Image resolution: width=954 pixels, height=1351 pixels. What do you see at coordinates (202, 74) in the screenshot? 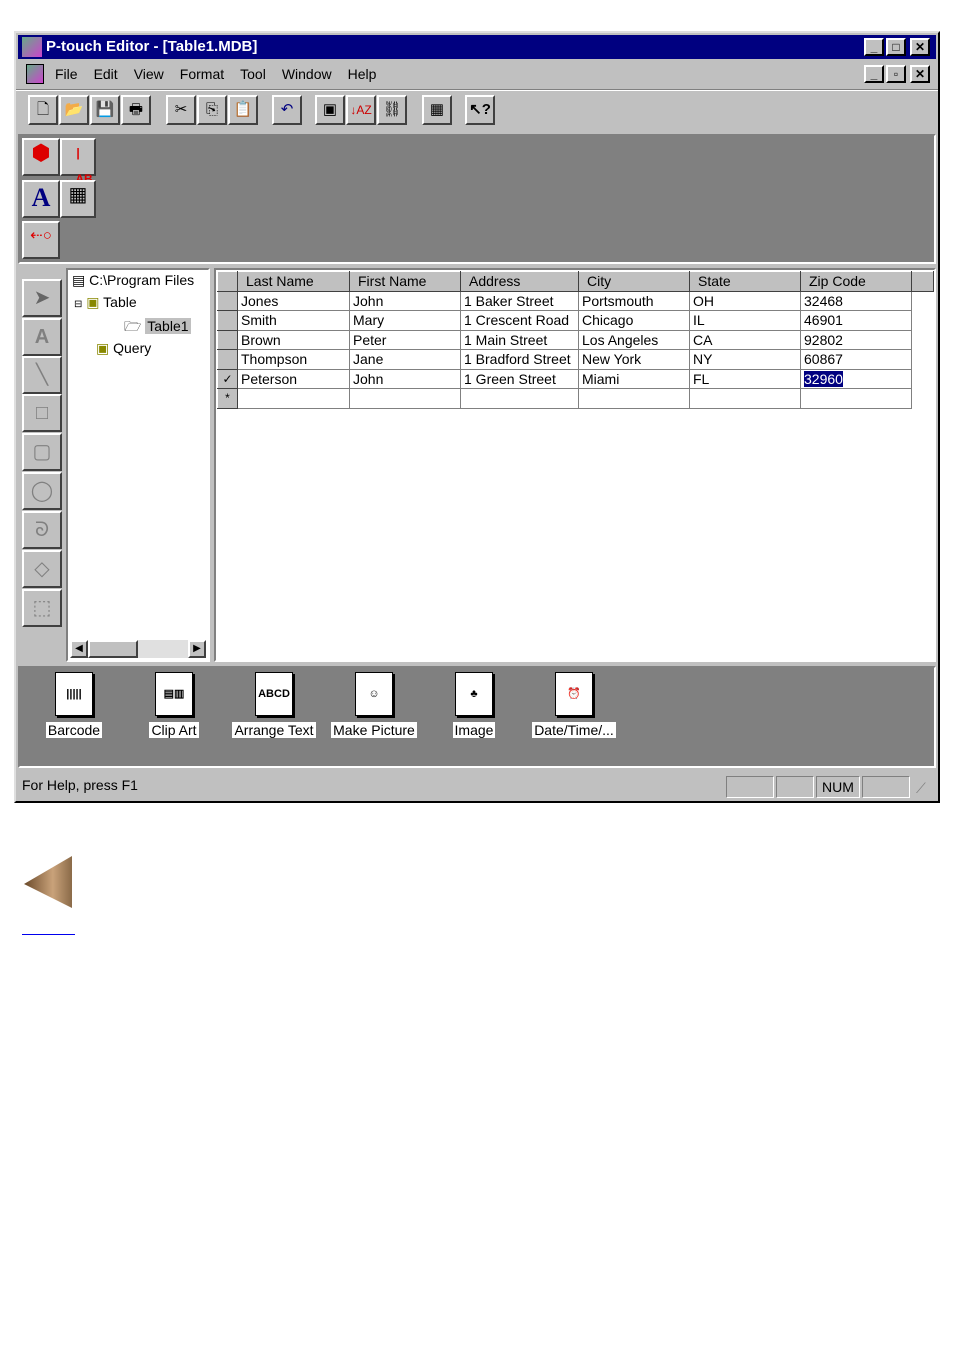
I see `menu-format: Format` at bounding box center [202, 74].